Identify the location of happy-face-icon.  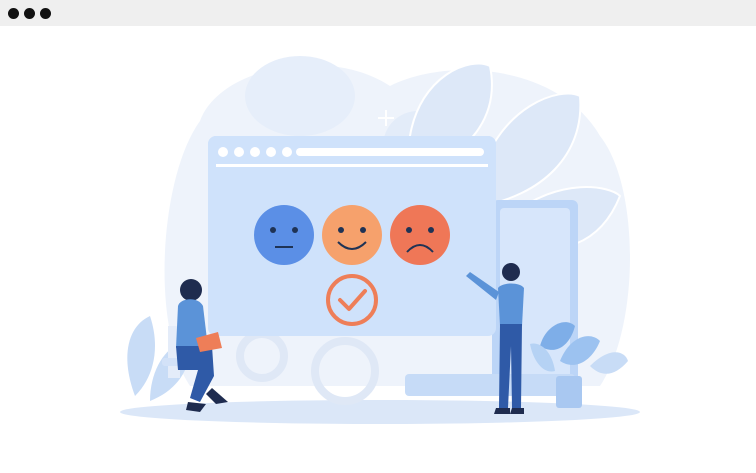
(352, 235).